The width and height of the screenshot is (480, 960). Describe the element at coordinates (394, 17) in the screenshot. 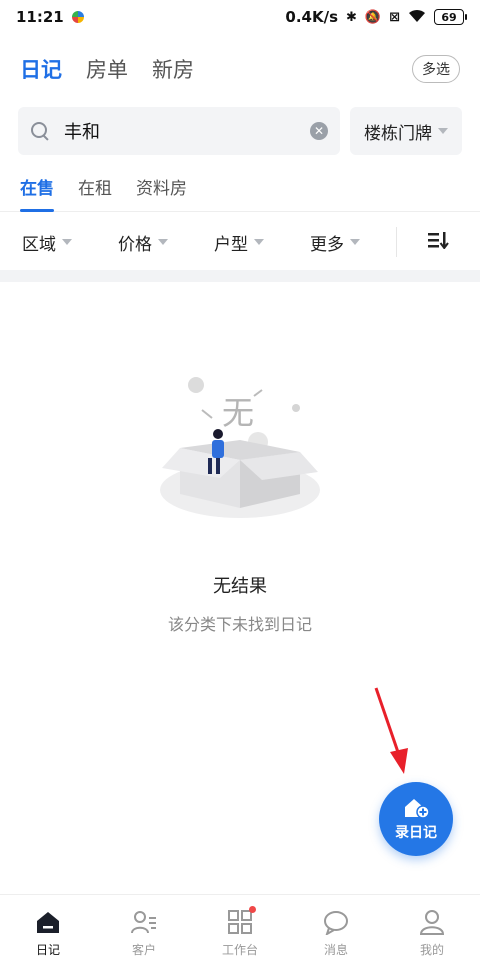

I see `no-sim-icon: ⊠` at that location.